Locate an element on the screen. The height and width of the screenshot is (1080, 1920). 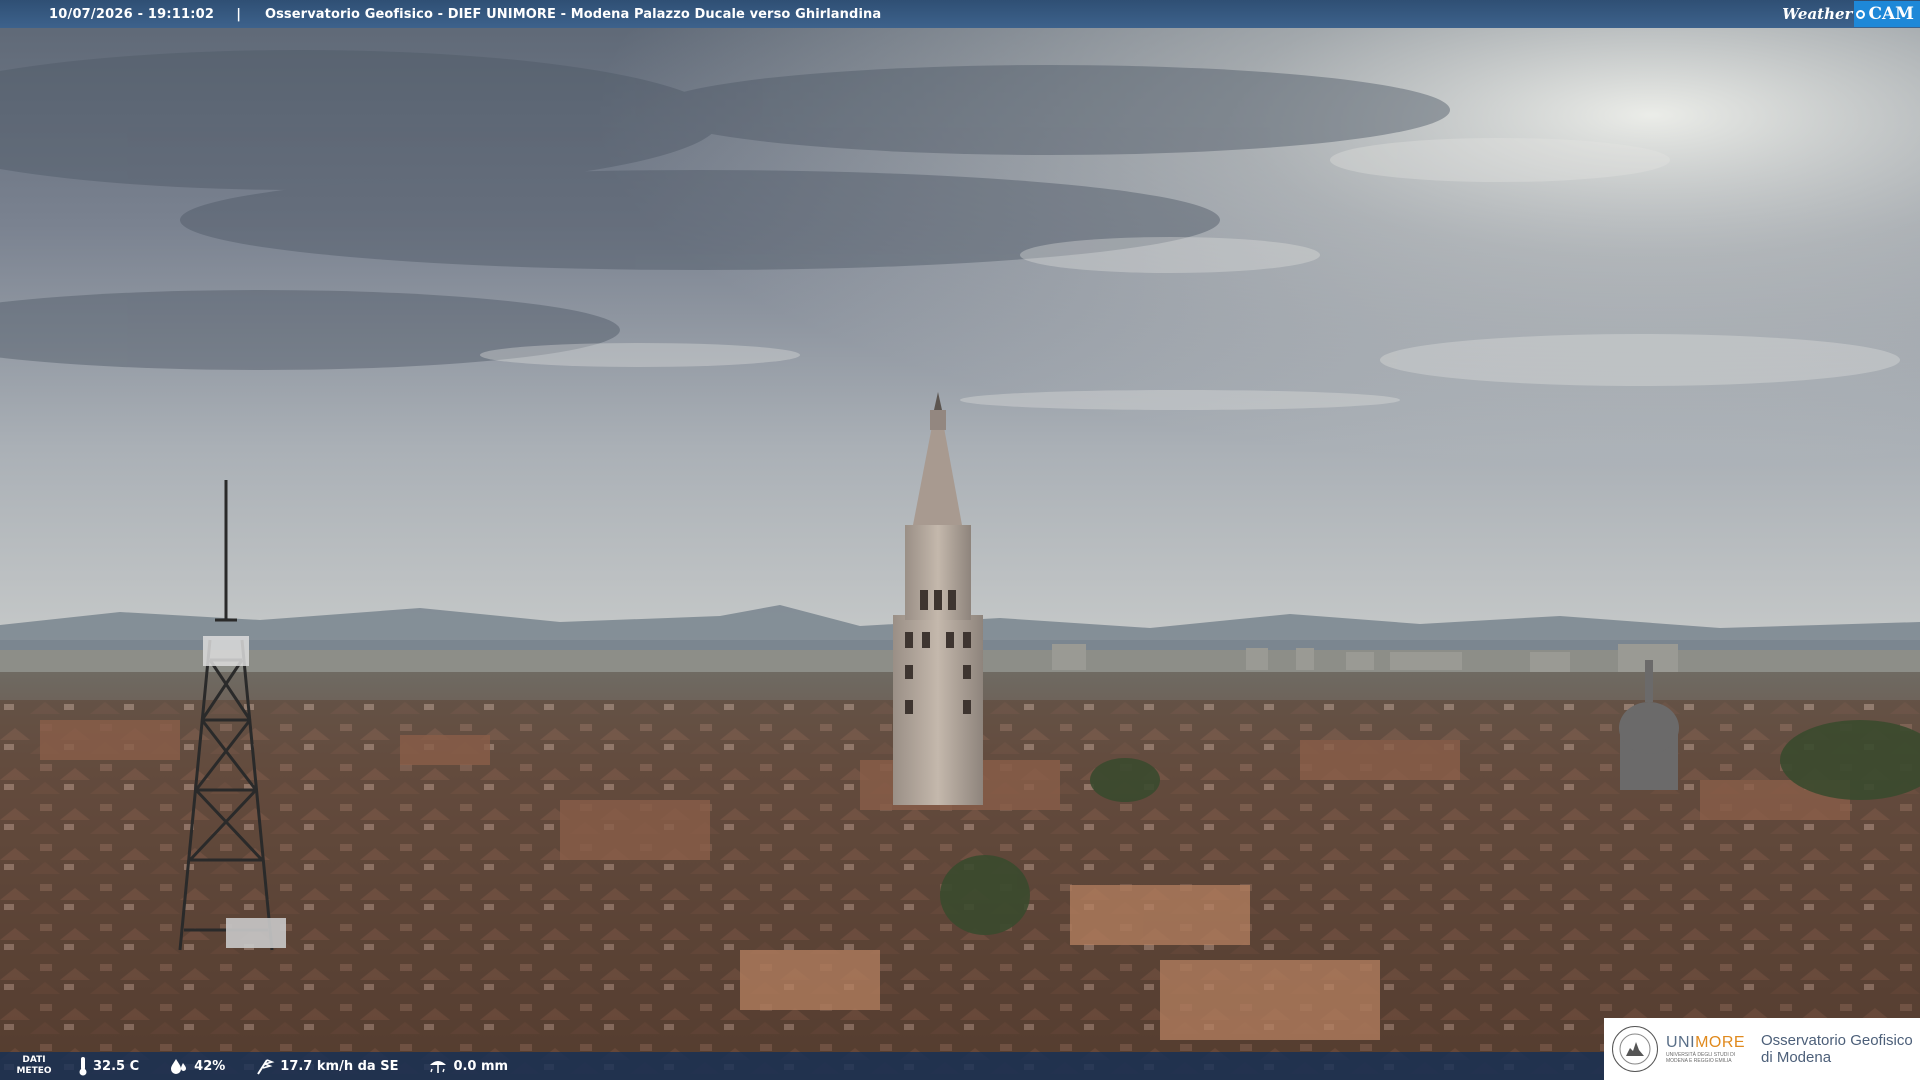
temperature-reading: 32.5 C is located at coordinates (108, 1066).